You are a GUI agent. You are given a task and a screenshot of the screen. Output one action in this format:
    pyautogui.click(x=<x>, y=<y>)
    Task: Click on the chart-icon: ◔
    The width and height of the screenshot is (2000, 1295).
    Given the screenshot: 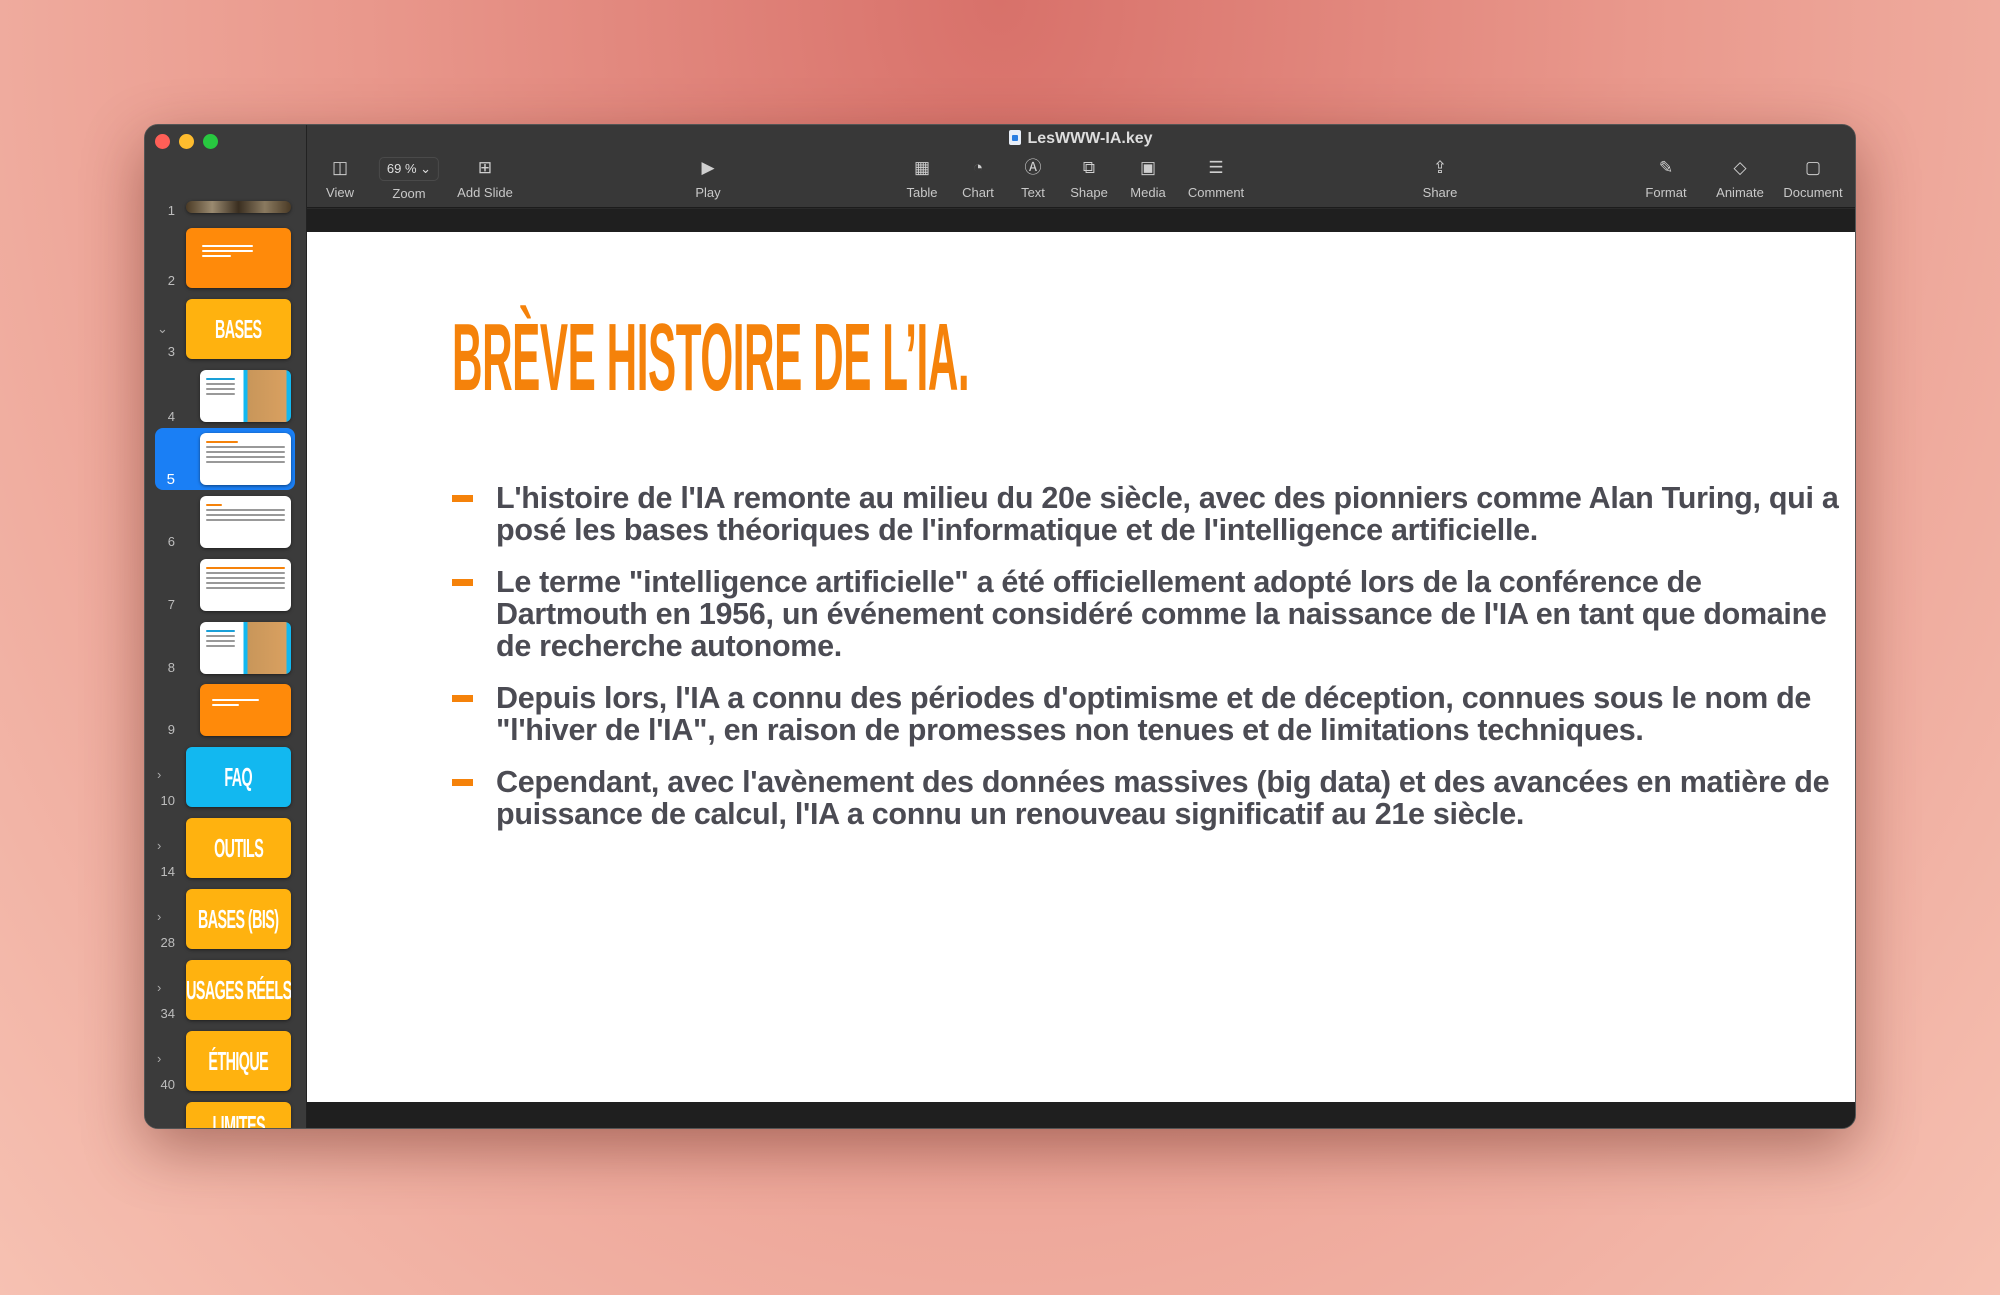 What is the action you would take?
    pyautogui.click(x=978, y=167)
    